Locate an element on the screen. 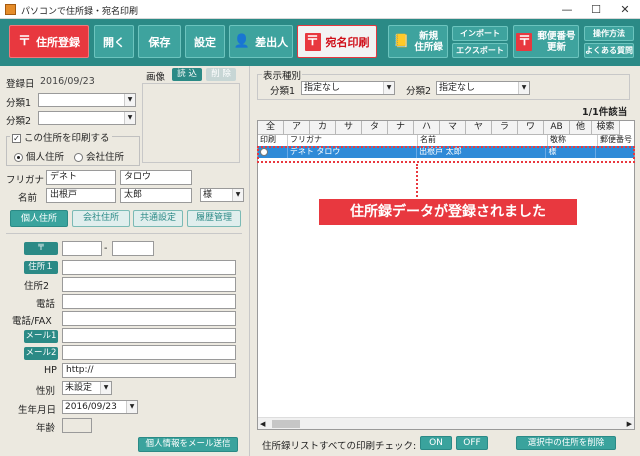  sender-label: 差出人 is located at coordinates (272, 42).